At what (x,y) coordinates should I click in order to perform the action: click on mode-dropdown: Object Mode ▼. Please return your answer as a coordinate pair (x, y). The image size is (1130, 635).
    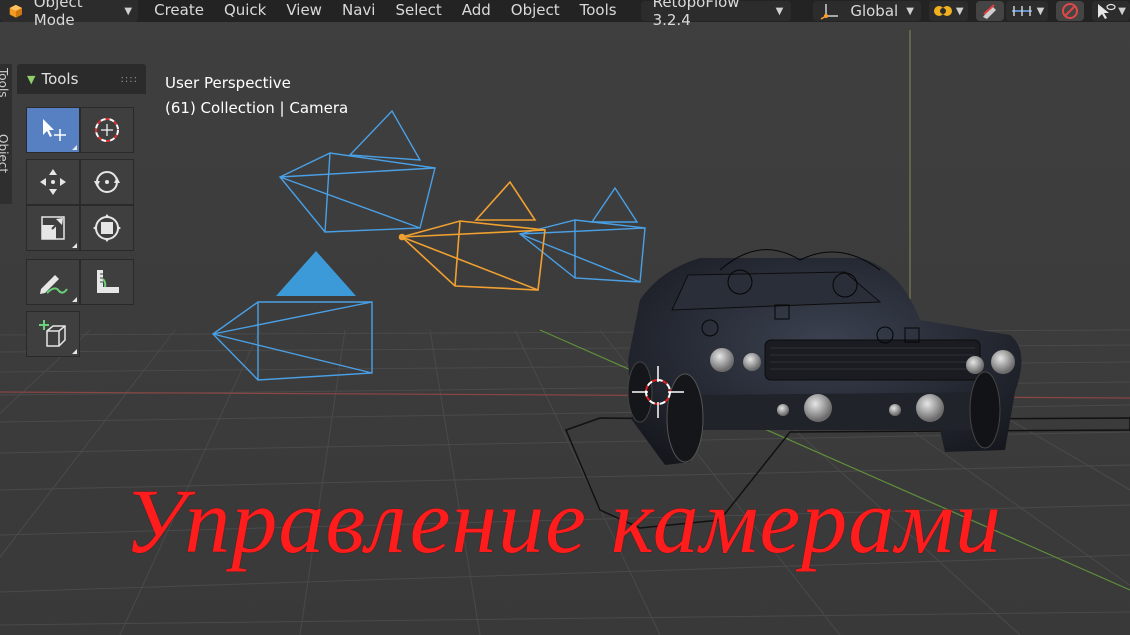
    Looking at the image, I should click on (69, 14).